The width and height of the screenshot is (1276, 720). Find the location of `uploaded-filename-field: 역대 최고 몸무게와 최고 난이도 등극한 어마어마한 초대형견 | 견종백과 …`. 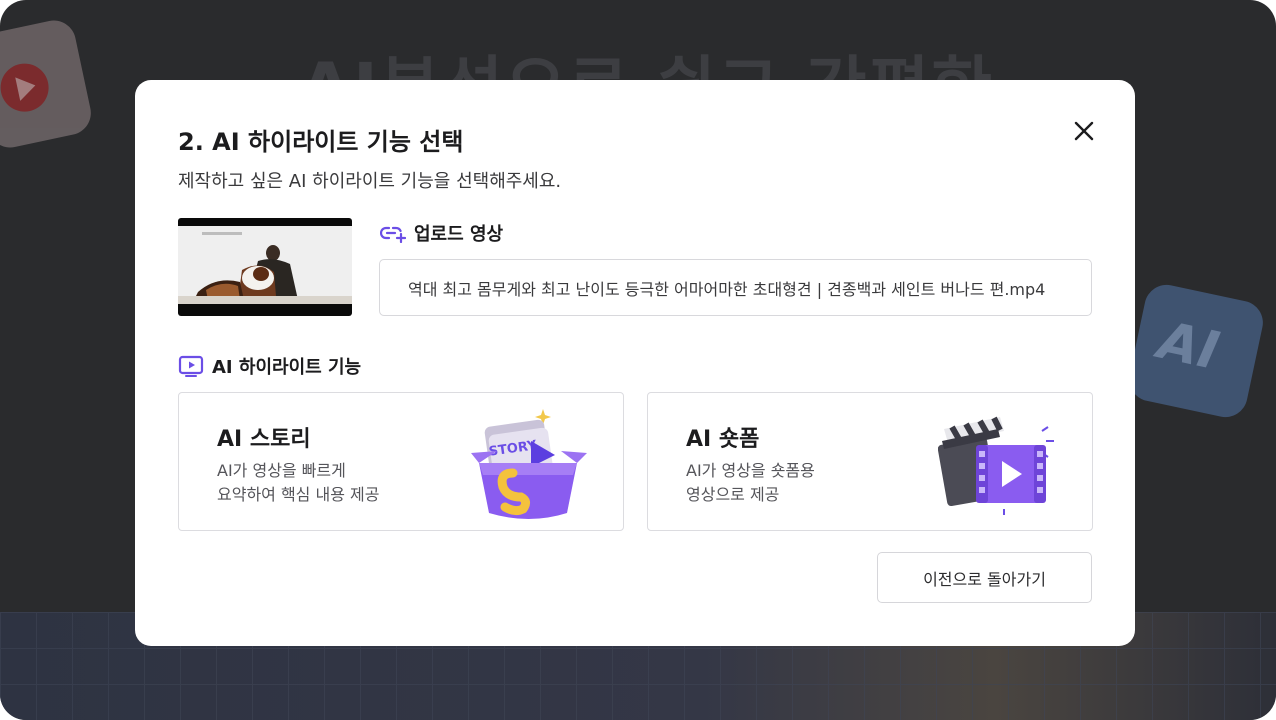

uploaded-filename-field: 역대 최고 몸무게와 최고 난이도 등극한 어마어마한 초대형견 | 견종백과 … is located at coordinates (735, 287).